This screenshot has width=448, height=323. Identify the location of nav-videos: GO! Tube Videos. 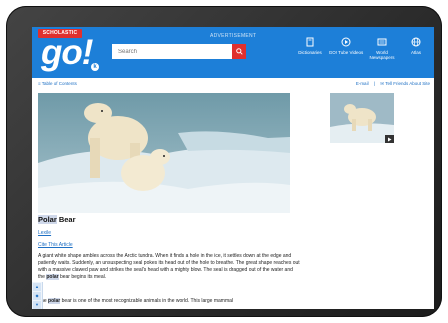
(346, 46).